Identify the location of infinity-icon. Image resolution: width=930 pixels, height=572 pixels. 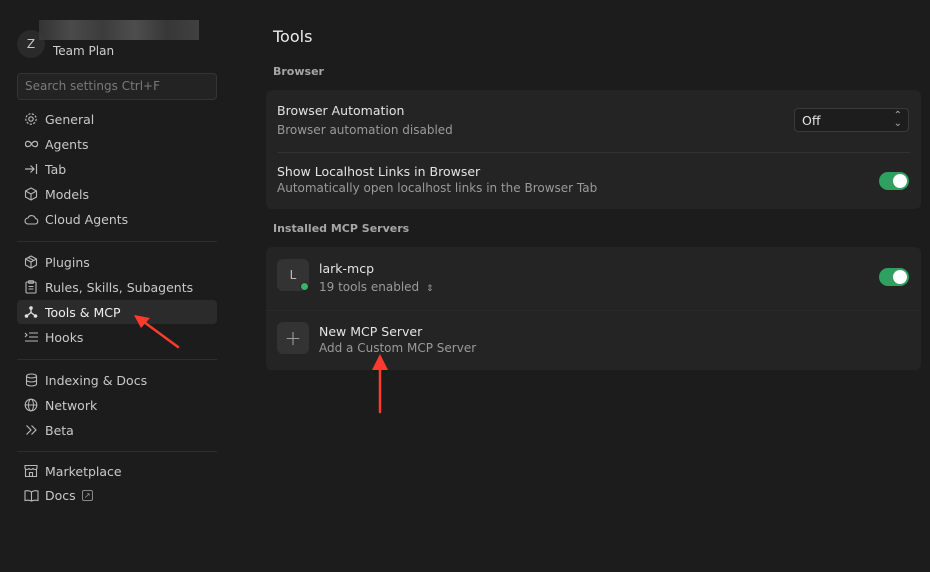
(31, 144).